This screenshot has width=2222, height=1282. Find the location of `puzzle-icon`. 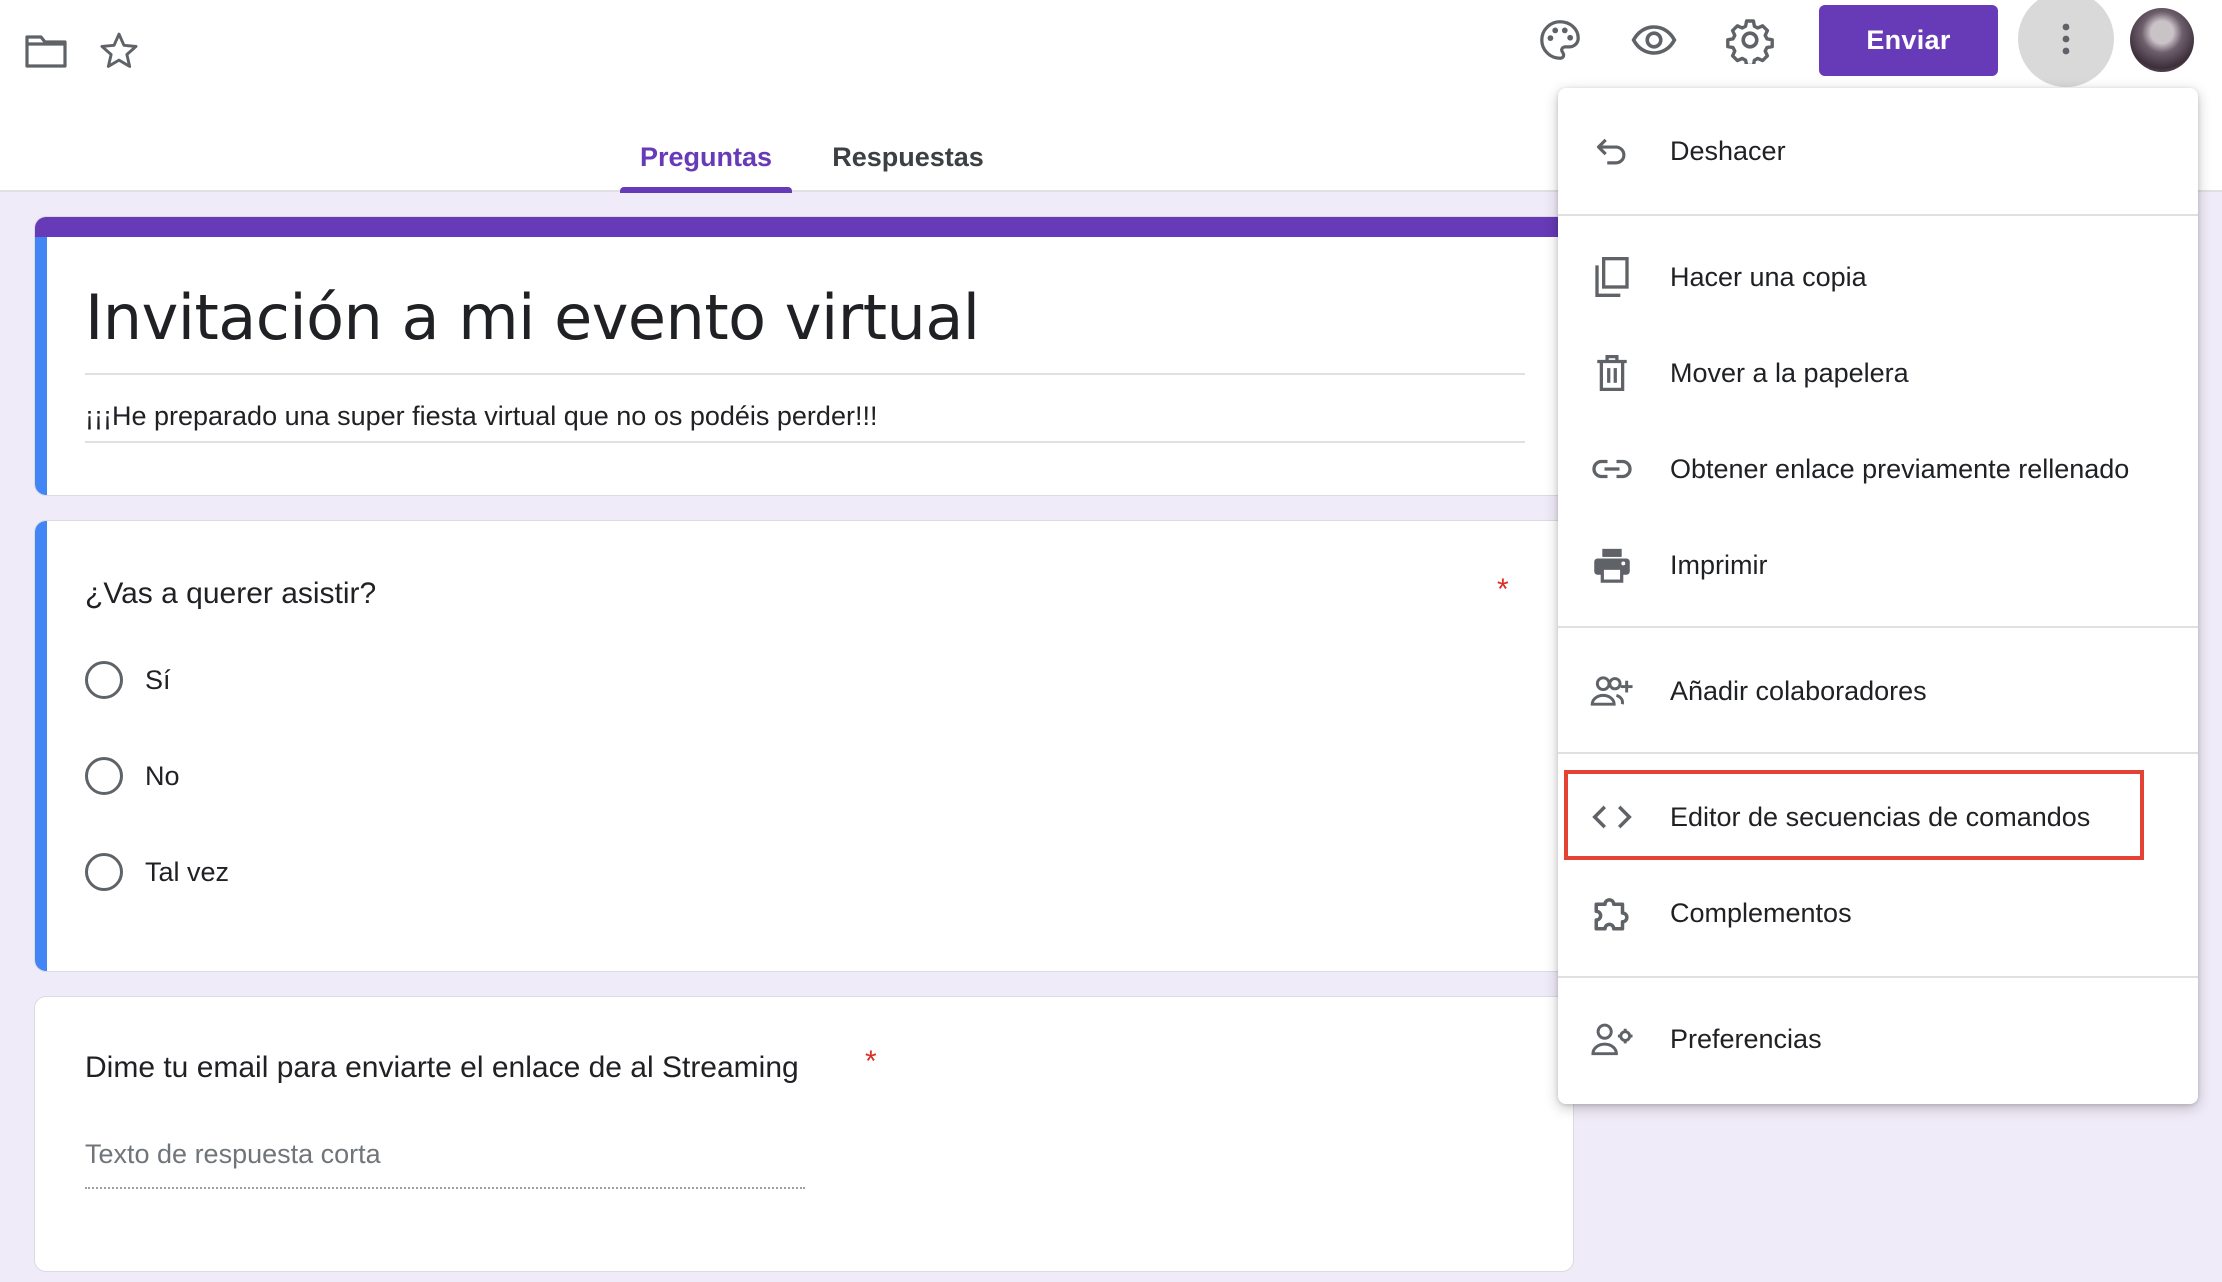

puzzle-icon is located at coordinates (1612, 913).